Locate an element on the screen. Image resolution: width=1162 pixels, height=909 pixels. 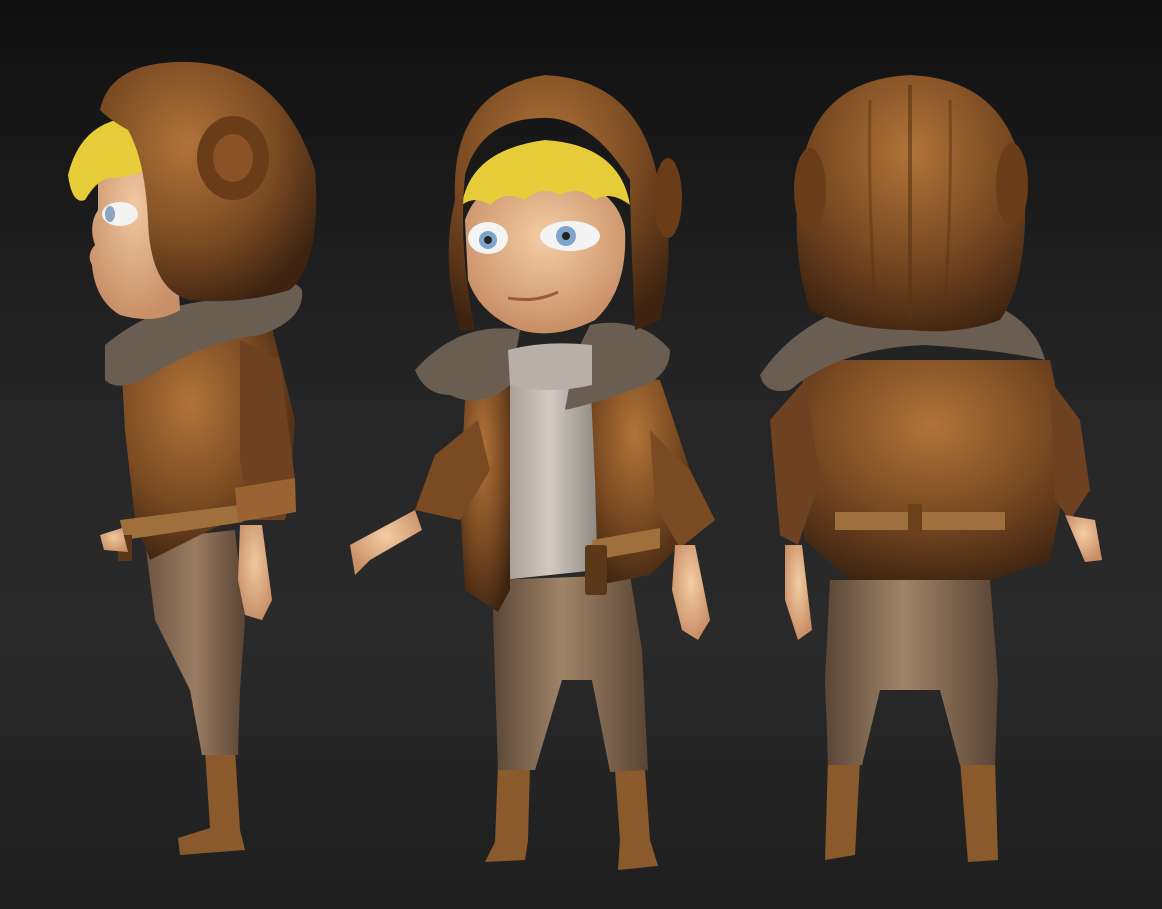
helmet-earpiece-left is located at coordinates (810, 190).